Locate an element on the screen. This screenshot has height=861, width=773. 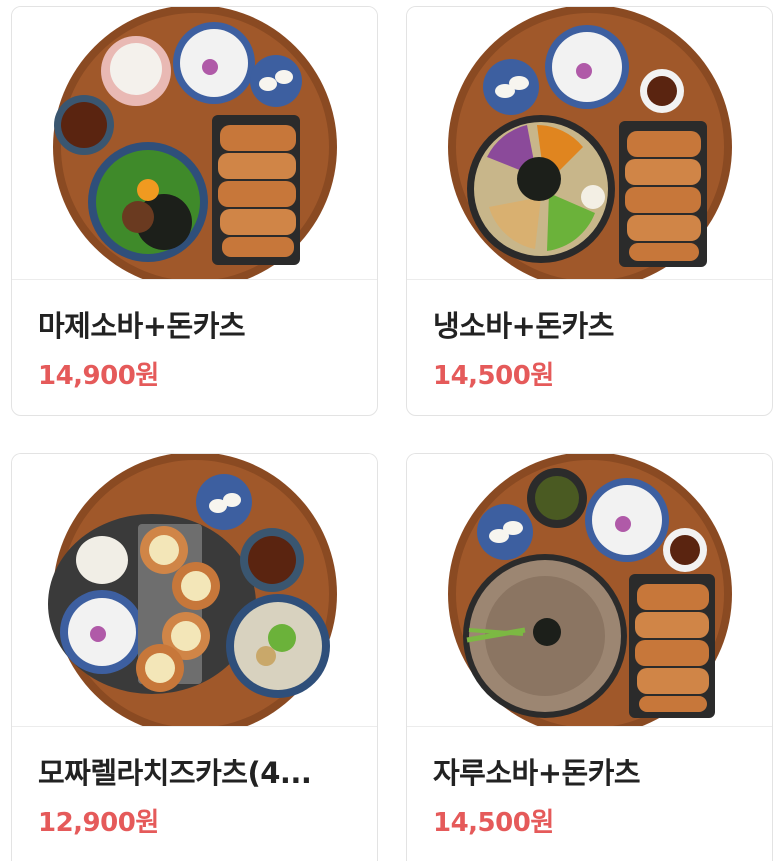
menu-item-name: 냉소바+돈카츠 is located at coordinates (523, 326).